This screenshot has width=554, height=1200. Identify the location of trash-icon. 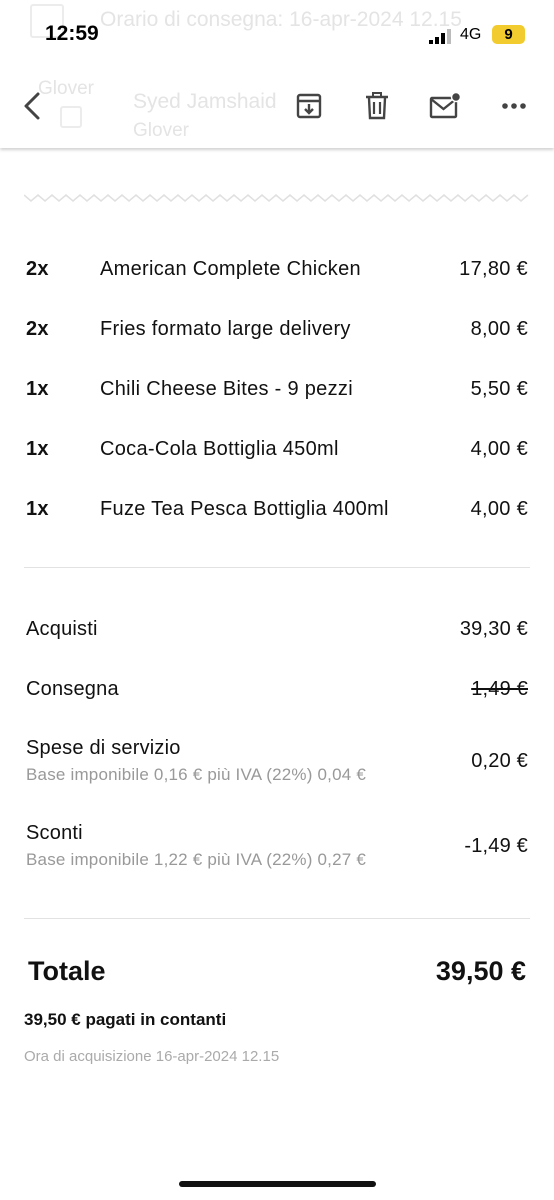
(377, 106).